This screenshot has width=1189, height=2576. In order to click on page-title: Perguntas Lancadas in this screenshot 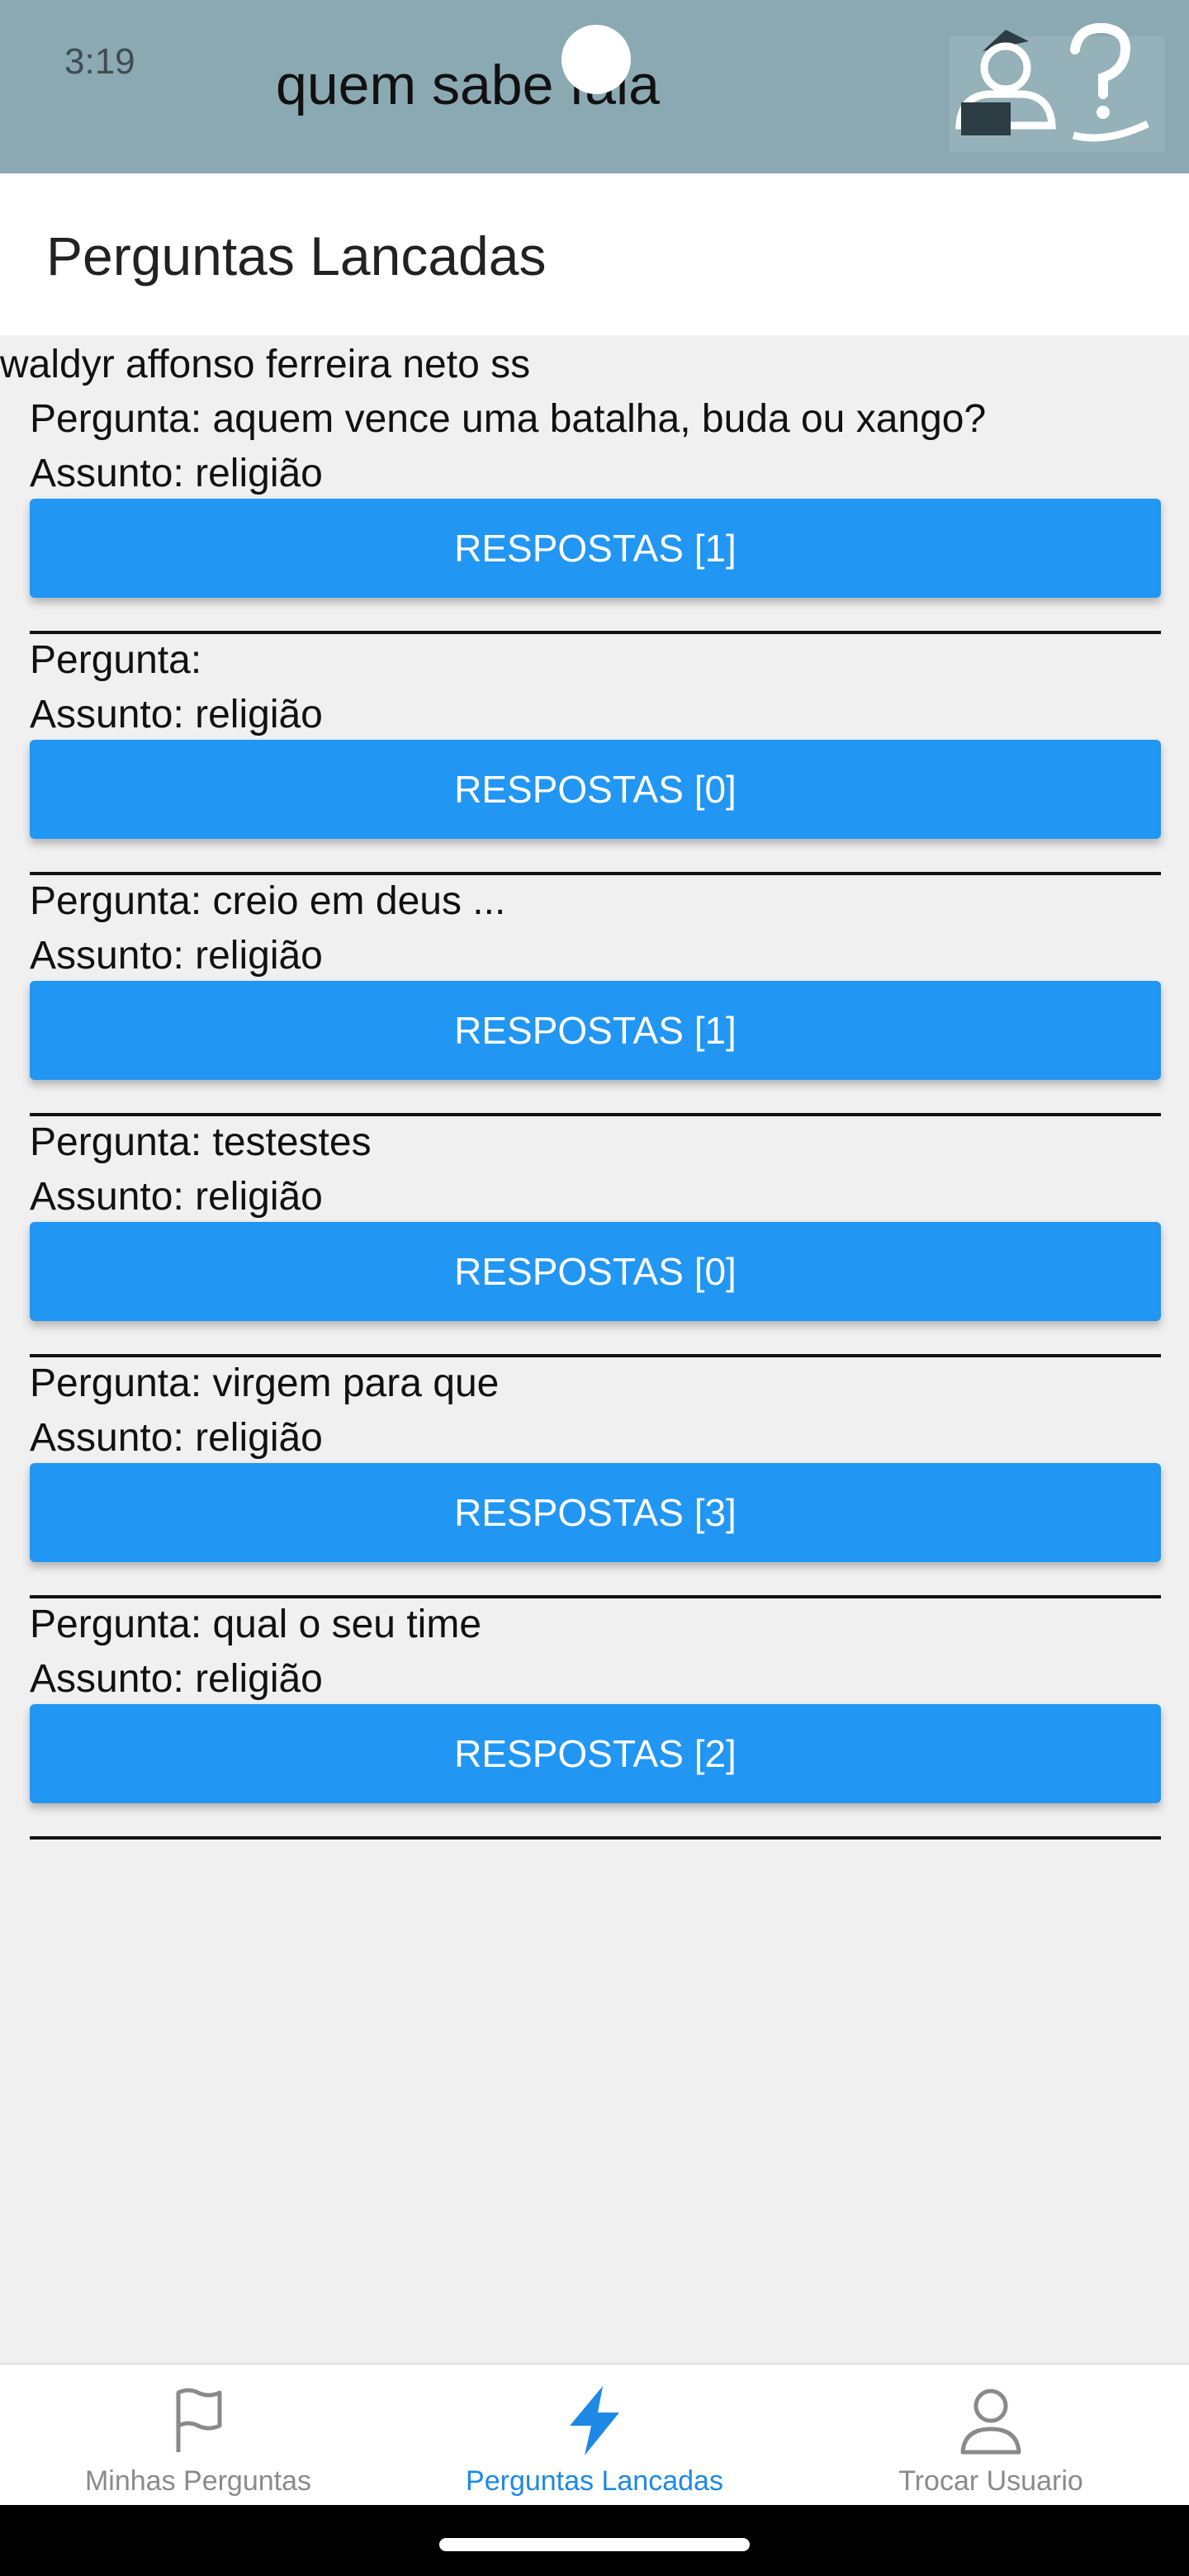, I will do `click(296, 255)`.